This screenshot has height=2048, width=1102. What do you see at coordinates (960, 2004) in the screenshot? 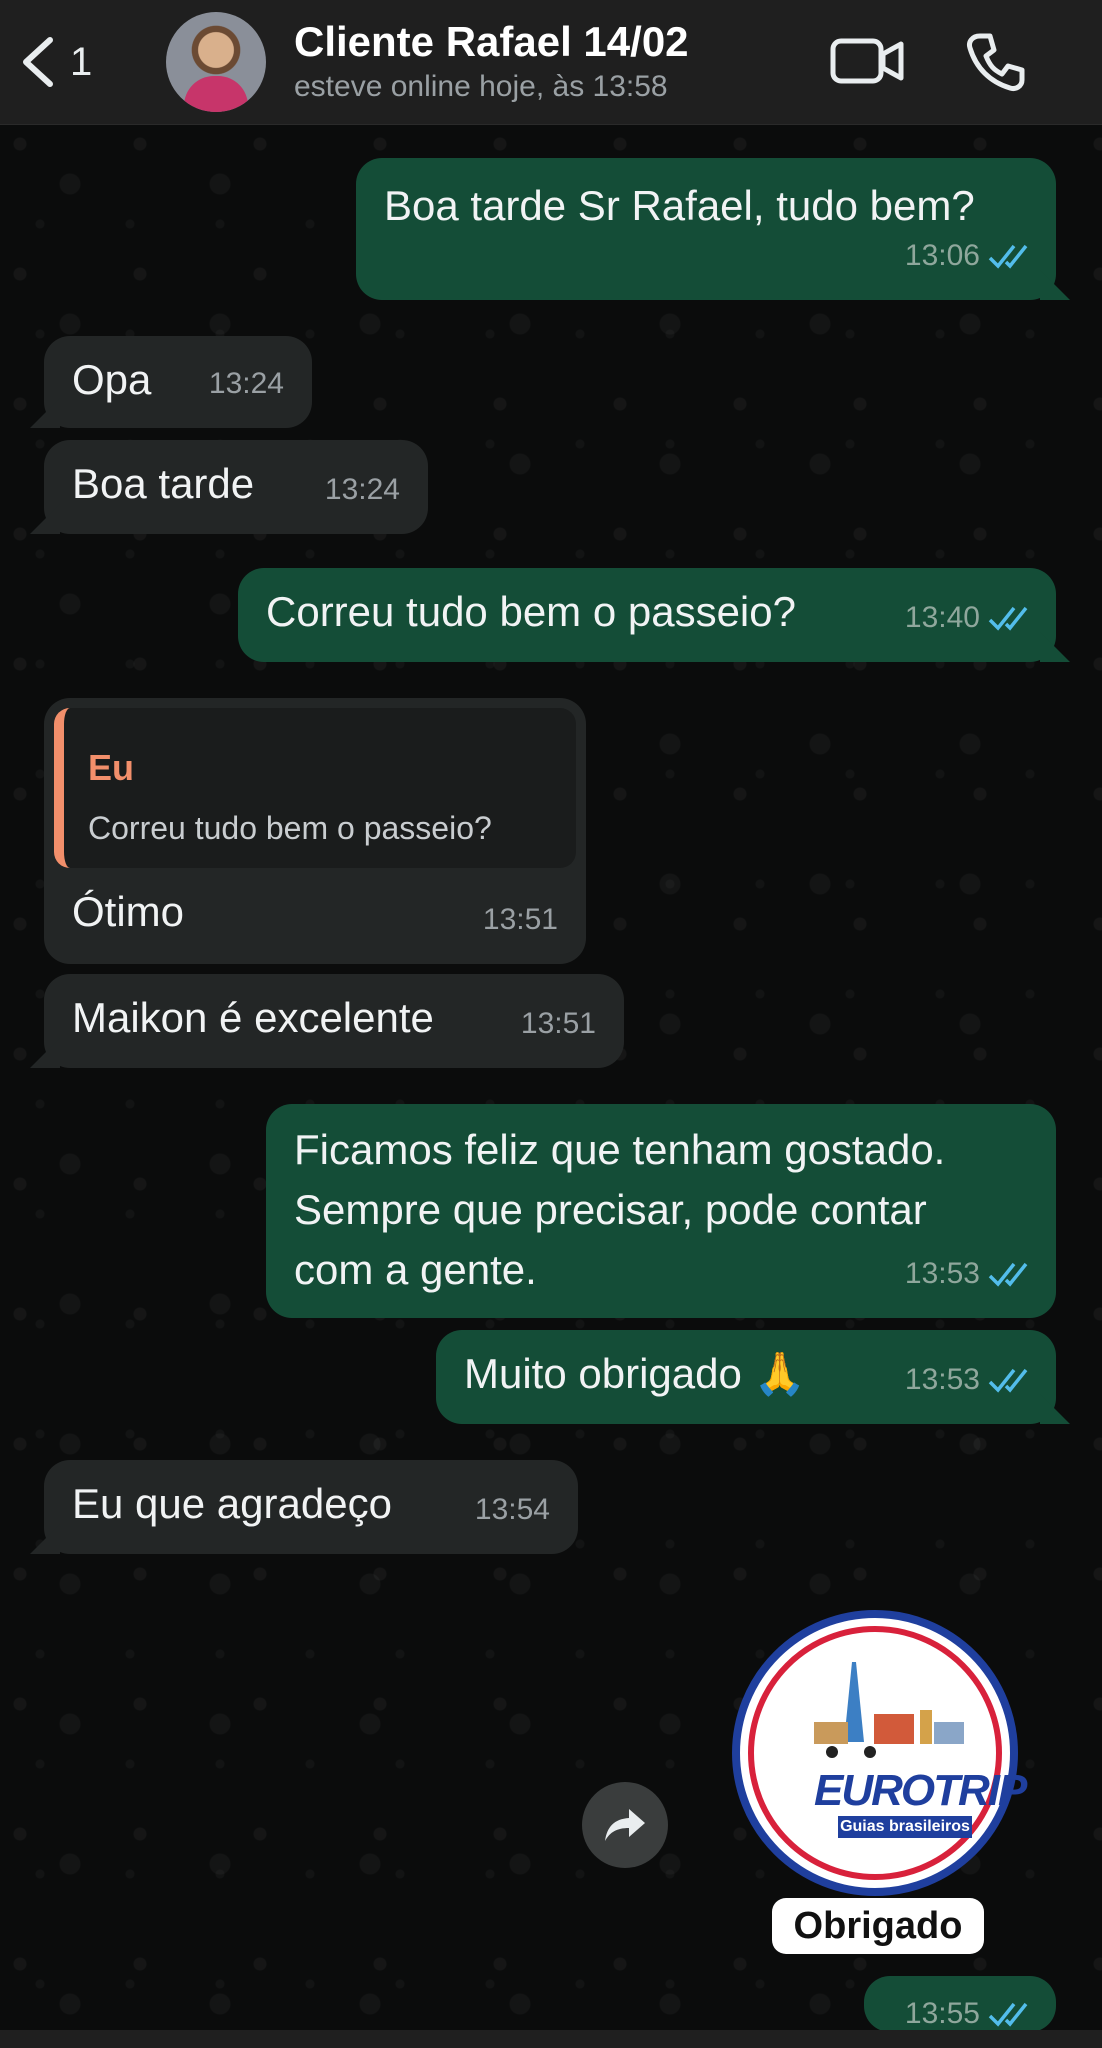
I see `sticker-time-bubble: 13:55` at bounding box center [960, 2004].